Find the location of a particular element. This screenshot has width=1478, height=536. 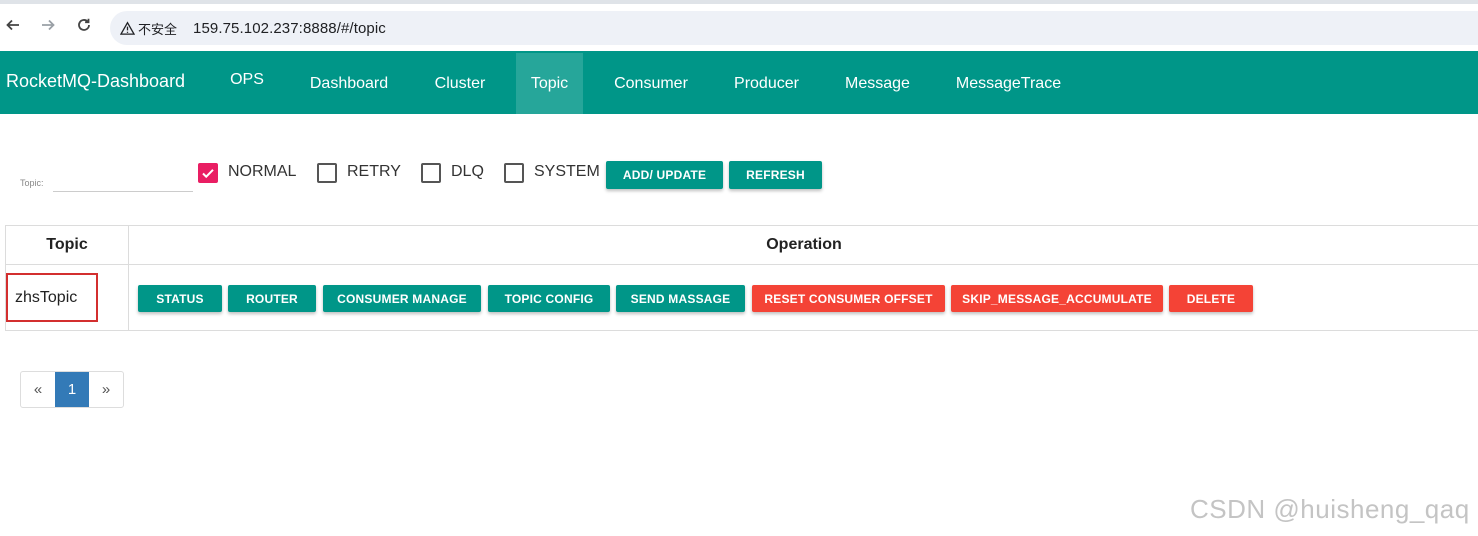

refresh-button: REFRESH is located at coordinates (775, 175).